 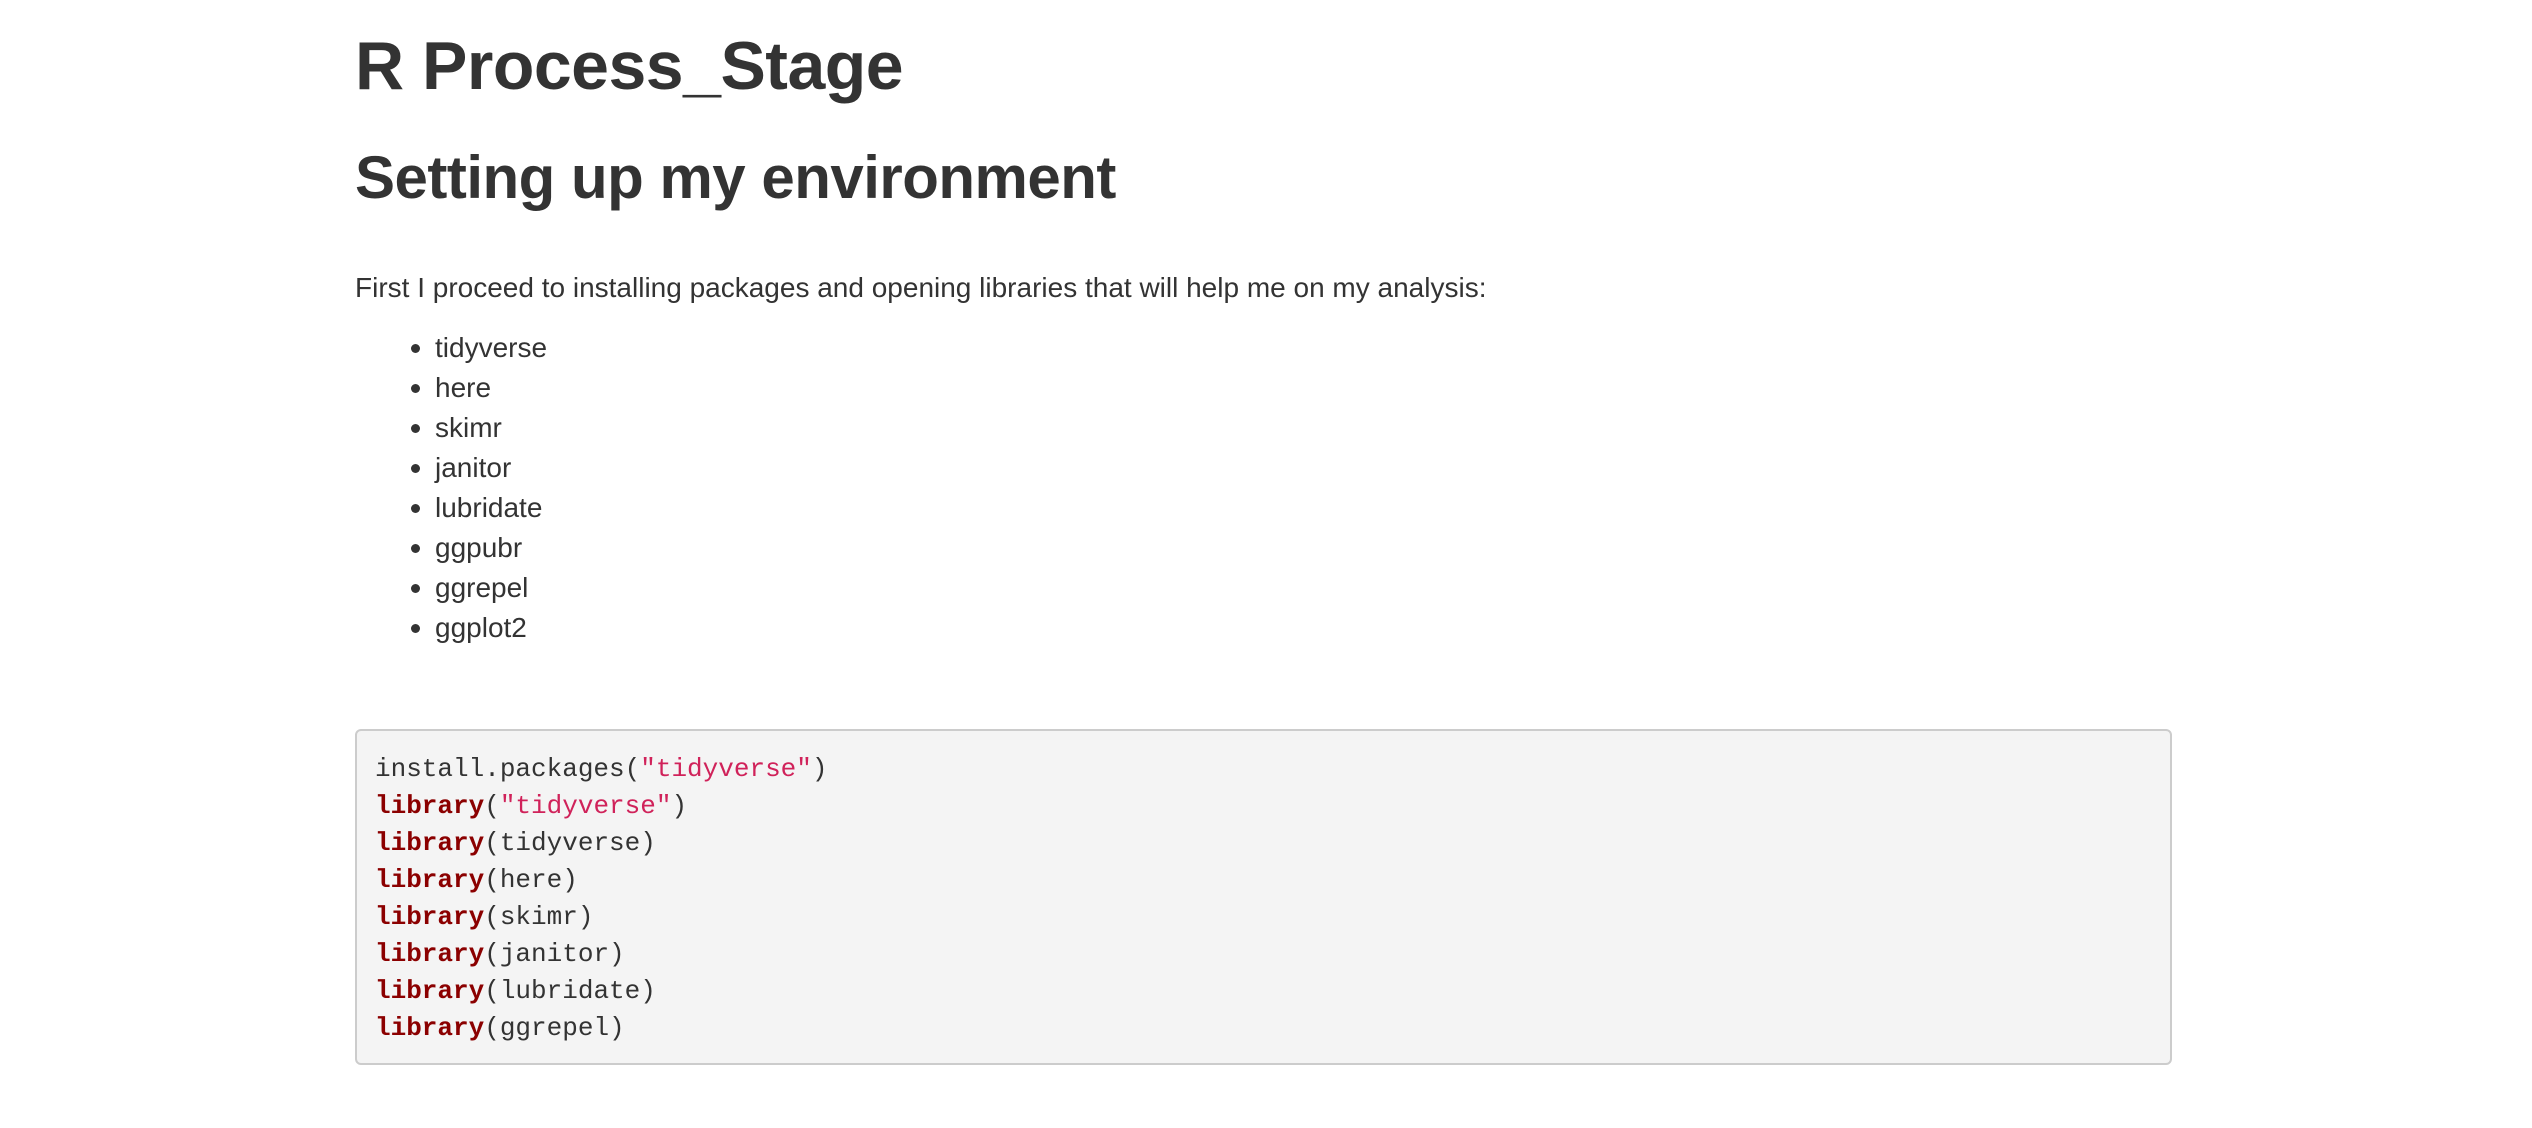 I want to click on list-item: ggrepel, so click(x=451, y=588).